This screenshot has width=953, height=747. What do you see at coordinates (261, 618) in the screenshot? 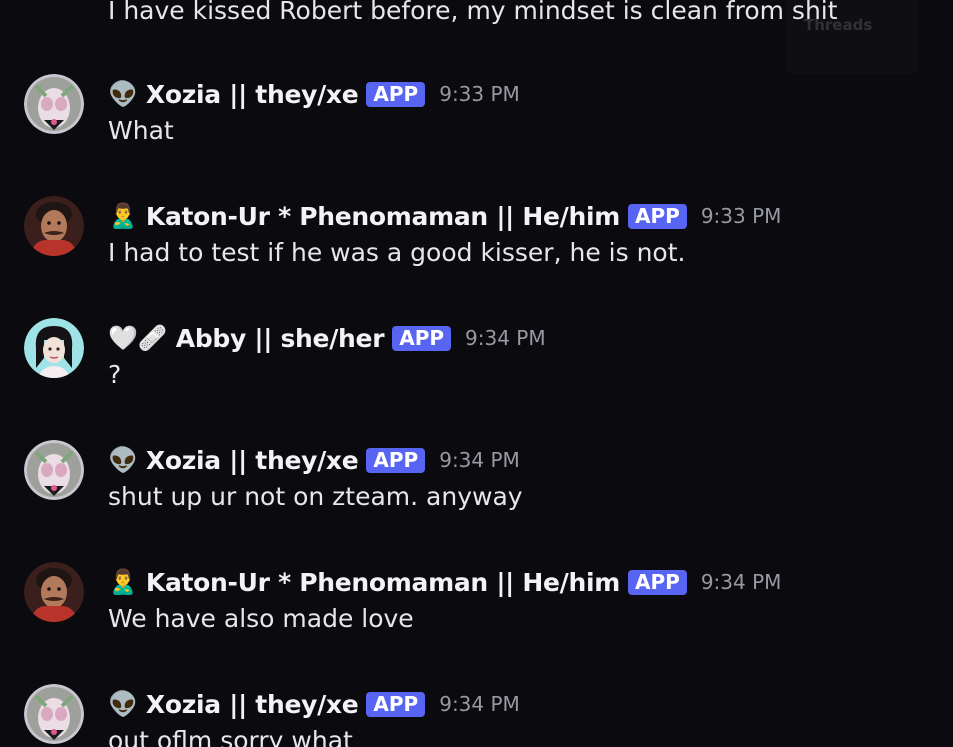
I see `message-content: We have also made love` at bounding box center [261, 618].